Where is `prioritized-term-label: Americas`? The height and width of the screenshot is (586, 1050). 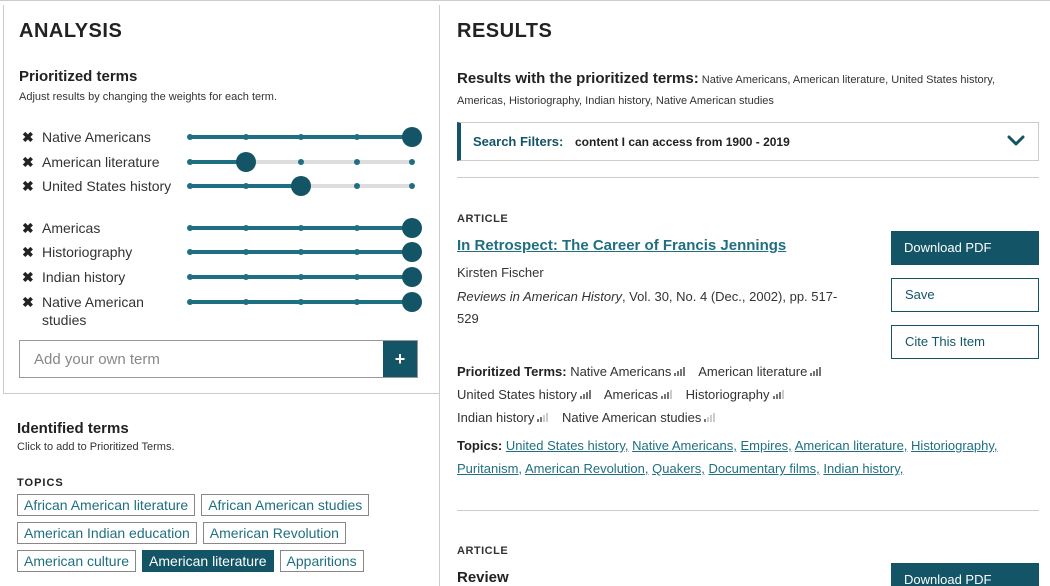
prioritized-term-label: Americas is located at coordinates (631, 394).